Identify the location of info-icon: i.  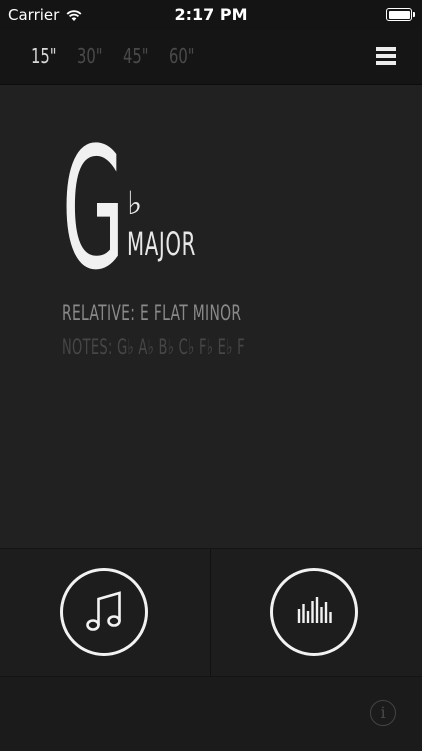
(383, 713).